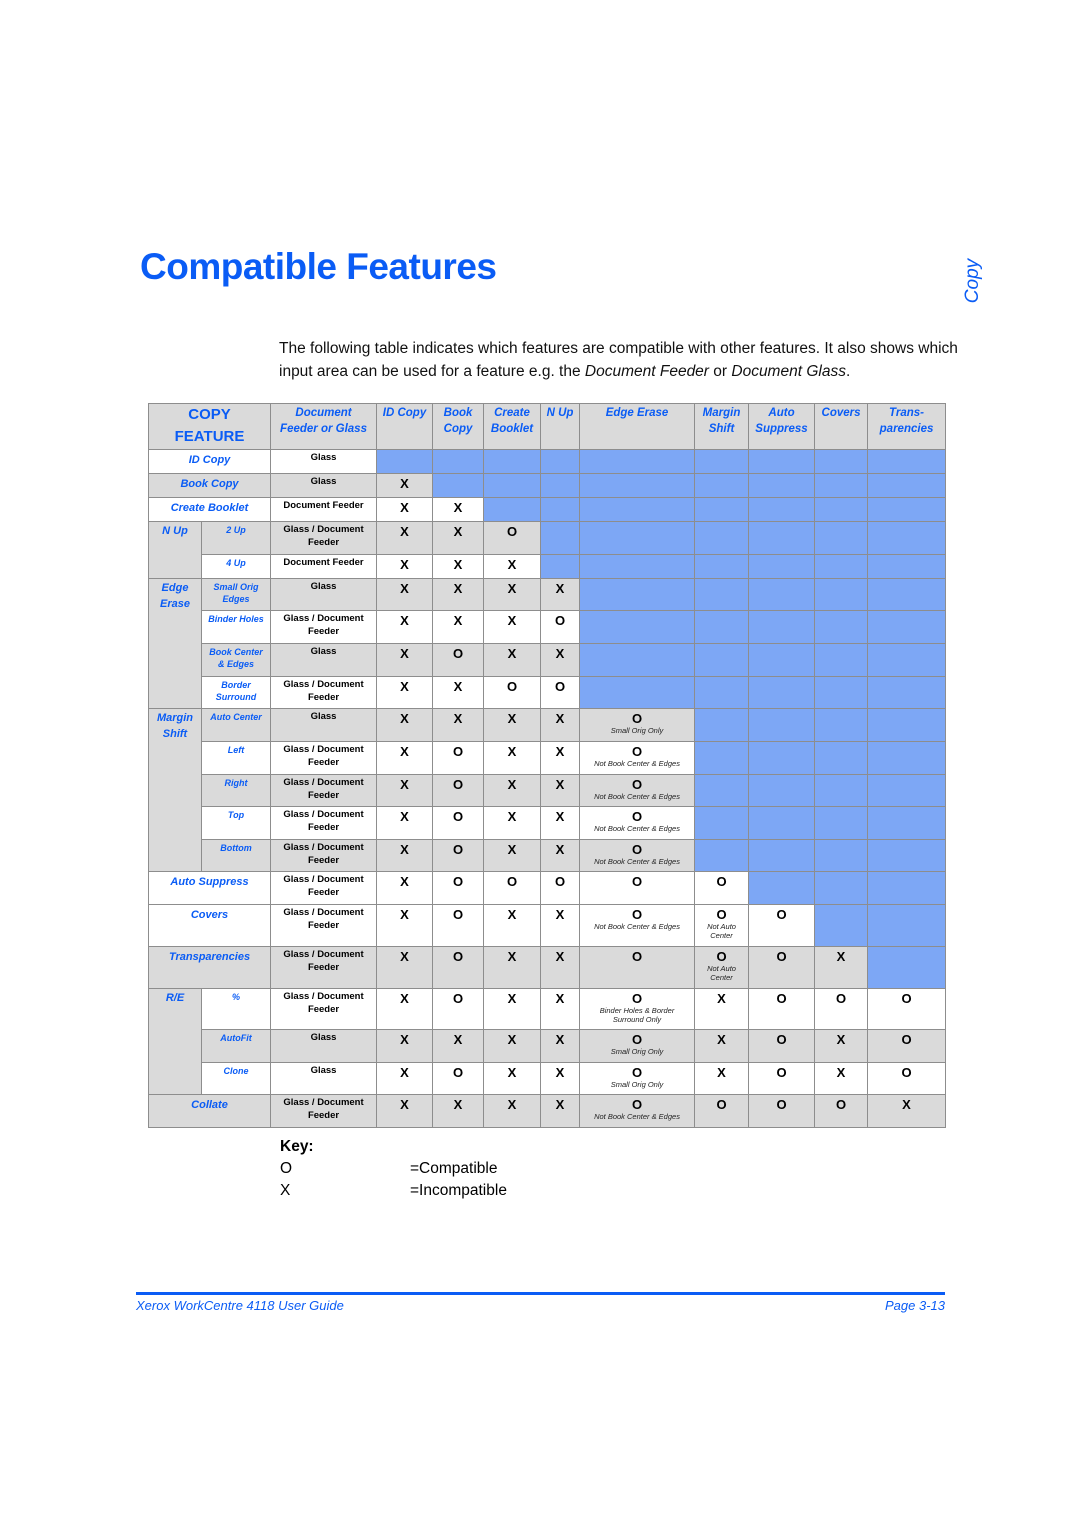 This screenshot has height=1527, width=1080. What do you see at coordinates (175, 604) in the screenshot?
I see `feature-group-name: Erase` at bounding box center [175, 604].